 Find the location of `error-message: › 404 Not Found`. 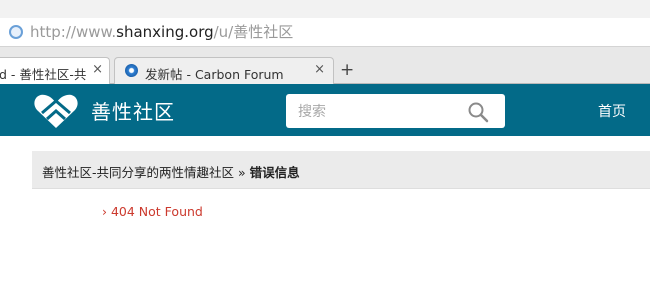

error-message: › 404 Not Found is located at coordinates (152, 211).